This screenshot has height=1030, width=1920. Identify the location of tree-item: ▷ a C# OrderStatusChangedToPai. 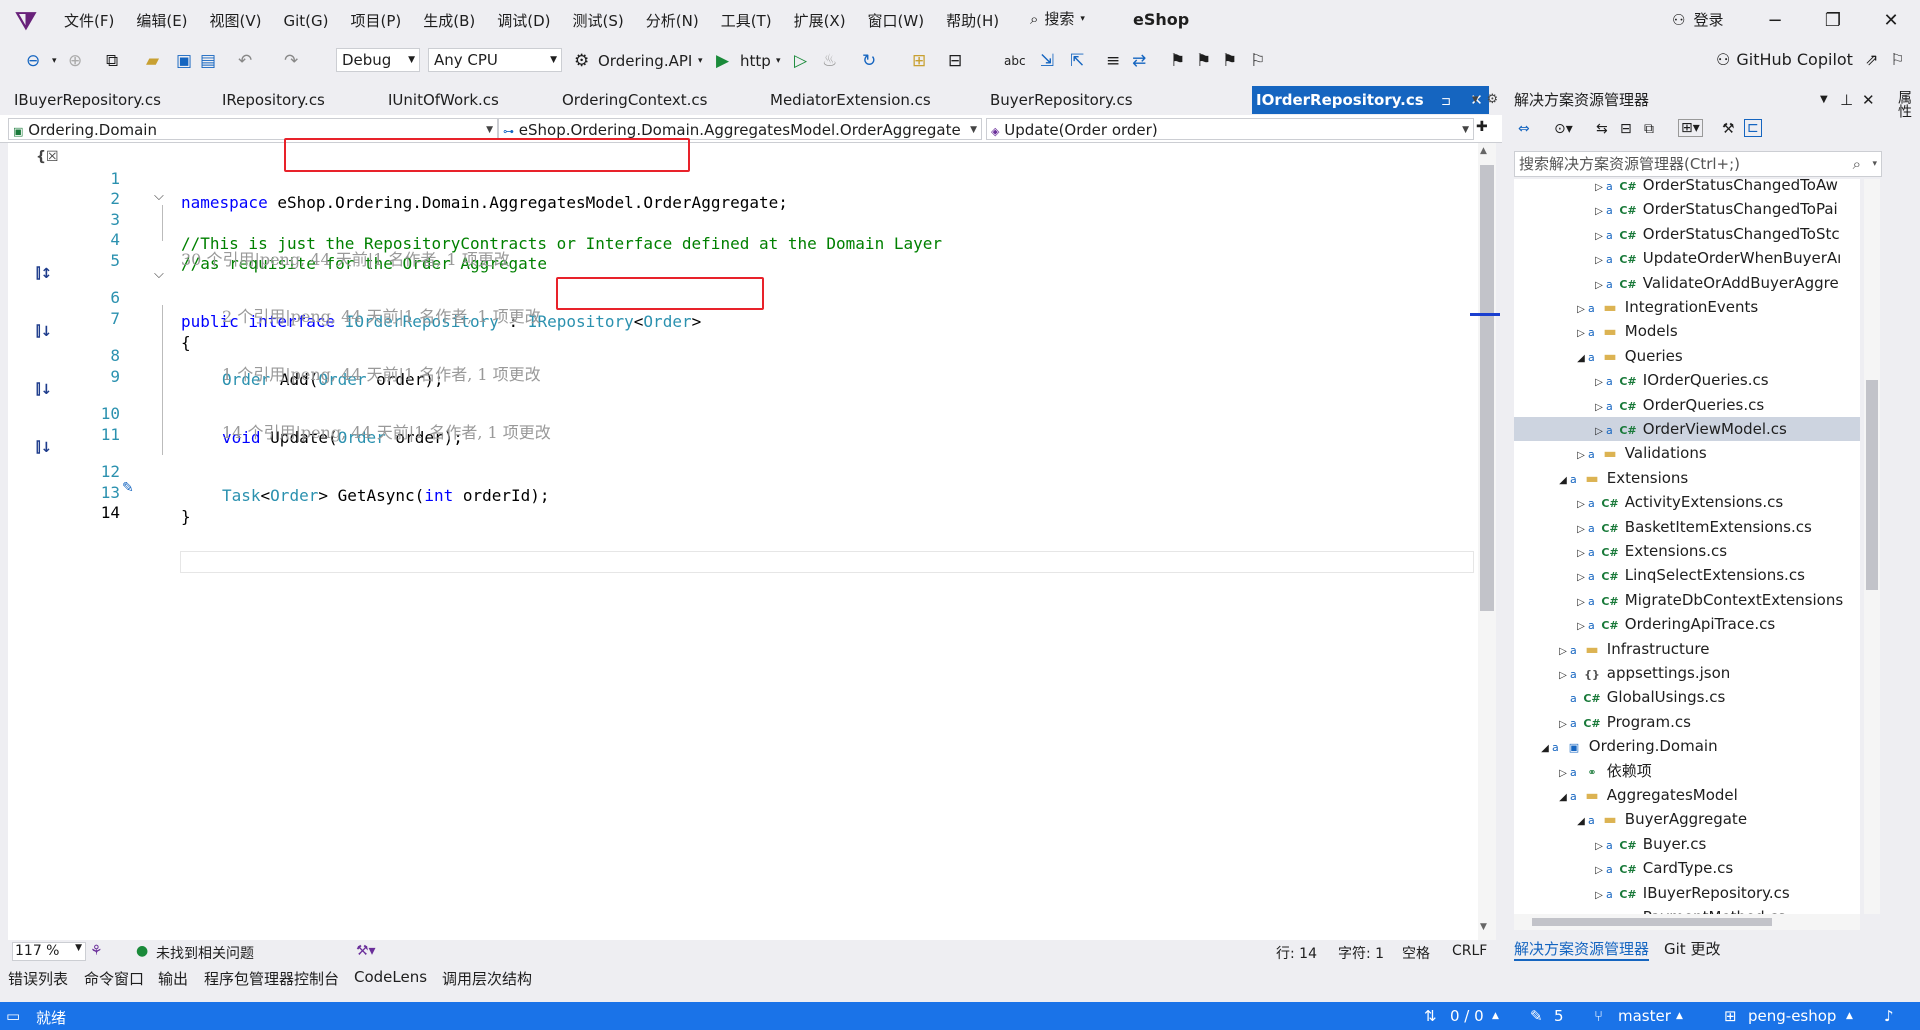
(1687, 209).